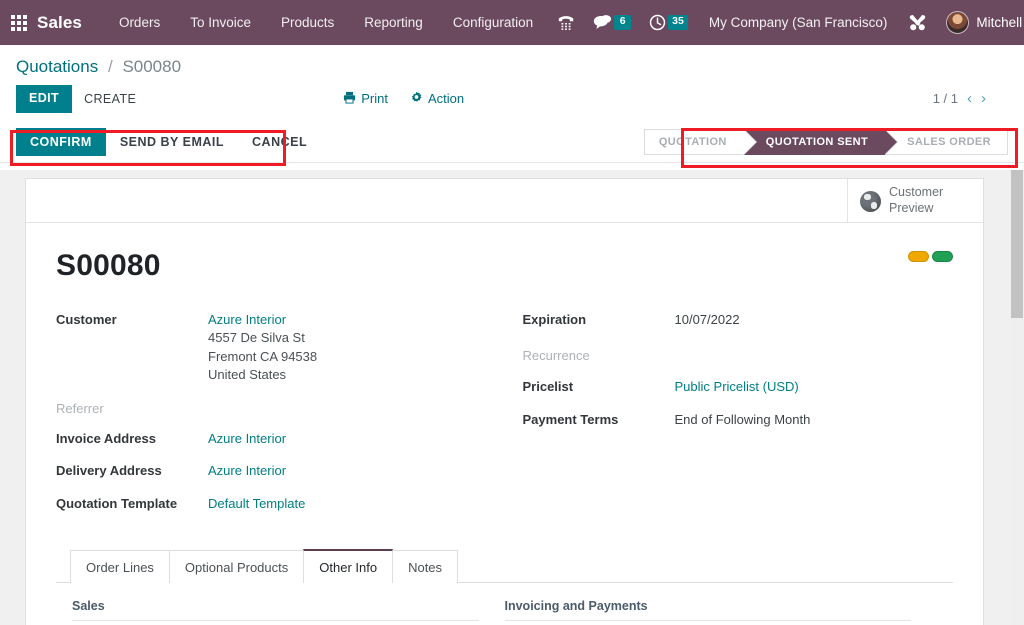  Describe the element at coordinates (307, 22) in the screenshot. I see `menu-products: Products` at that location.